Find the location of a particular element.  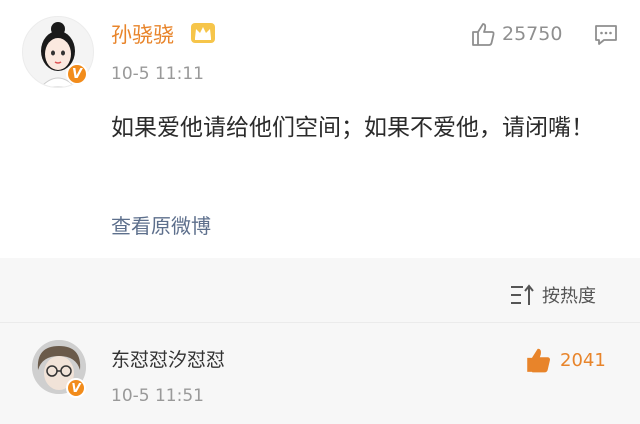

post-like-count: 25750 is located at coordinates (532, 34).